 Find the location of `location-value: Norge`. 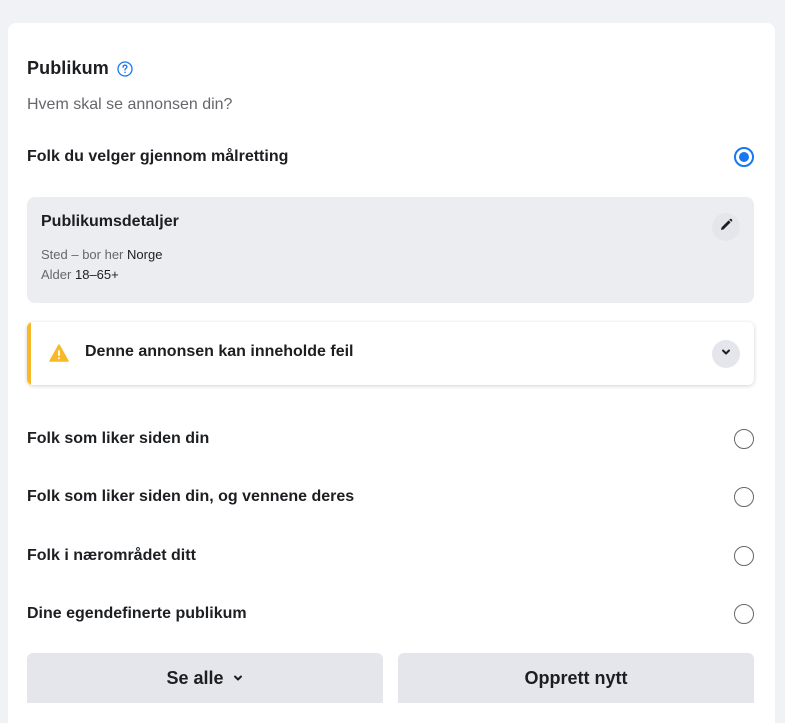

location-value: Norge is located at coordinates (145, 254).